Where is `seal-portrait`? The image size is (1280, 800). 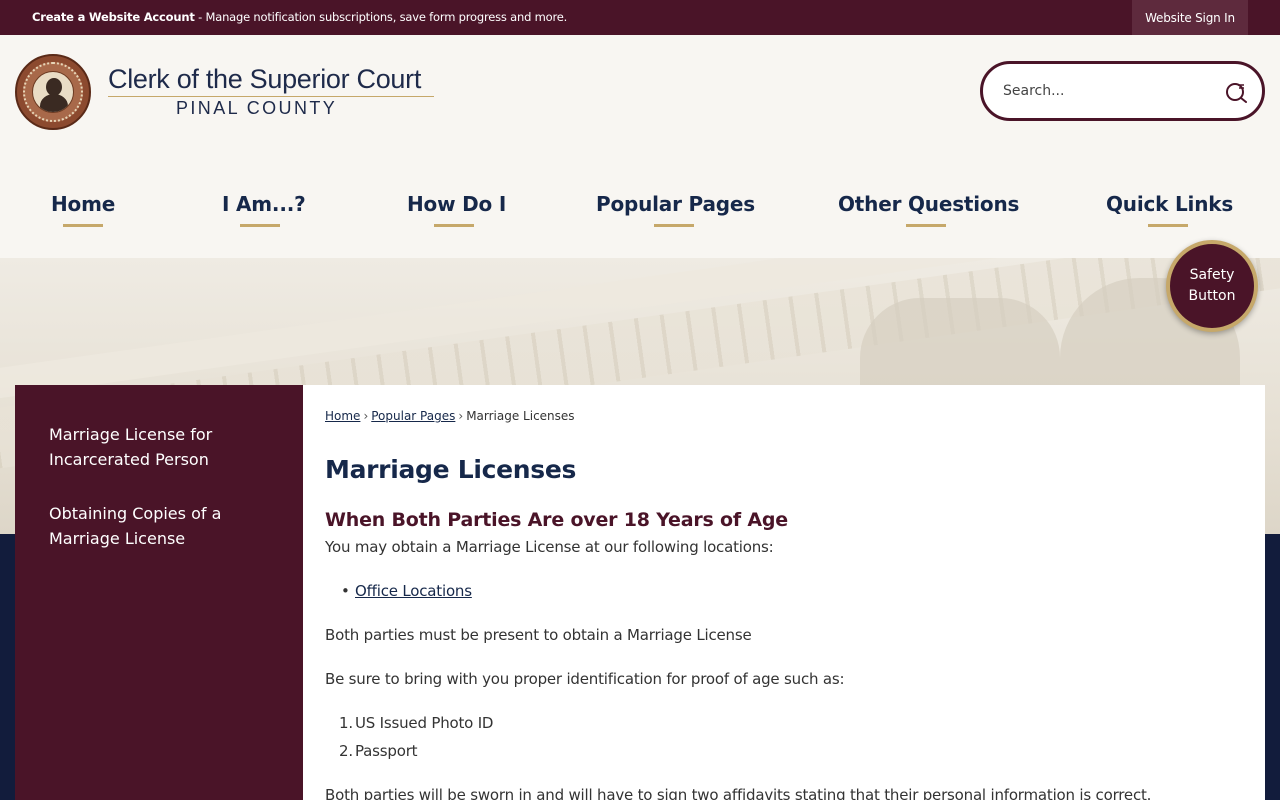
seal-portrait is located at coordinates (53, 92).